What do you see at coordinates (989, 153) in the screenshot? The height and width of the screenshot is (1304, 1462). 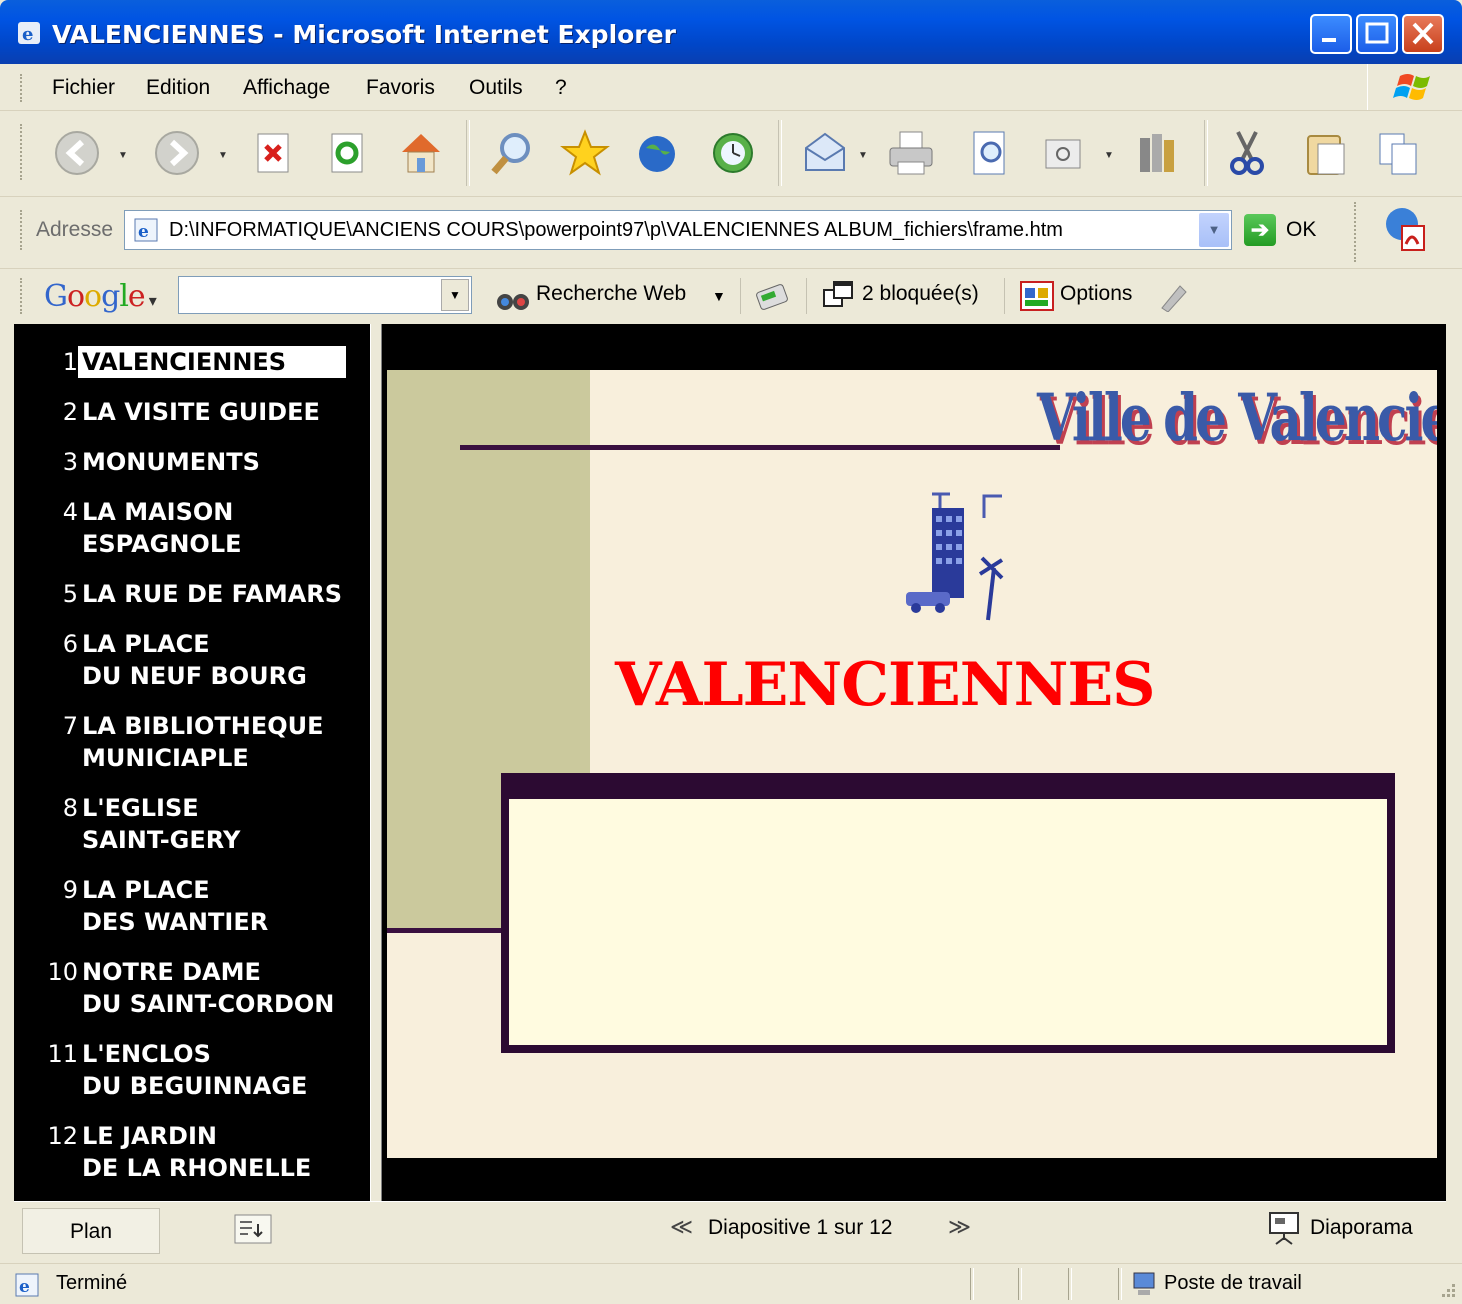 I see `edit-button` at bounding box center [989, 153].